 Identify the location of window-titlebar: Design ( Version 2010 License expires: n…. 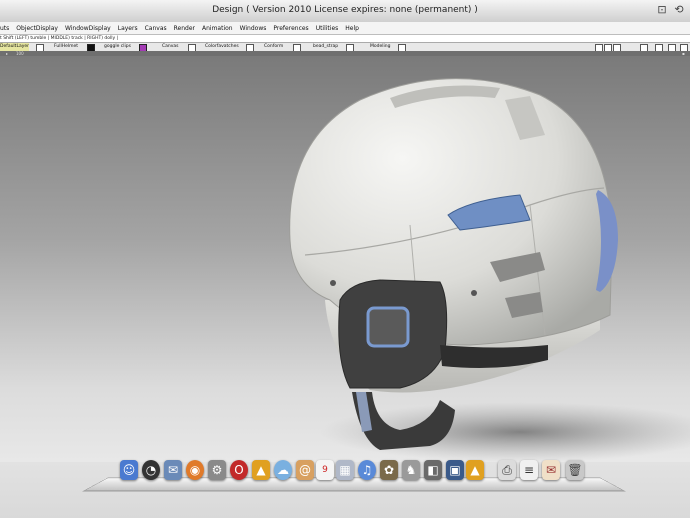
(345, 11).